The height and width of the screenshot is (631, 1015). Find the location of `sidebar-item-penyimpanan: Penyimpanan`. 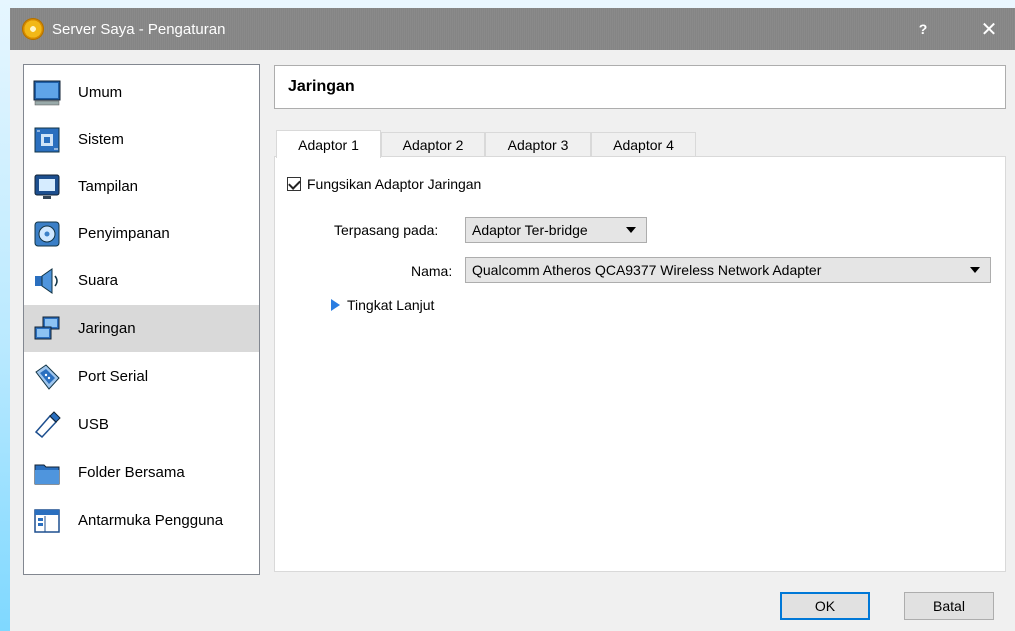

sidebar-item-penyimpanan: Penyimpanan is located at coordinates (141, 233).